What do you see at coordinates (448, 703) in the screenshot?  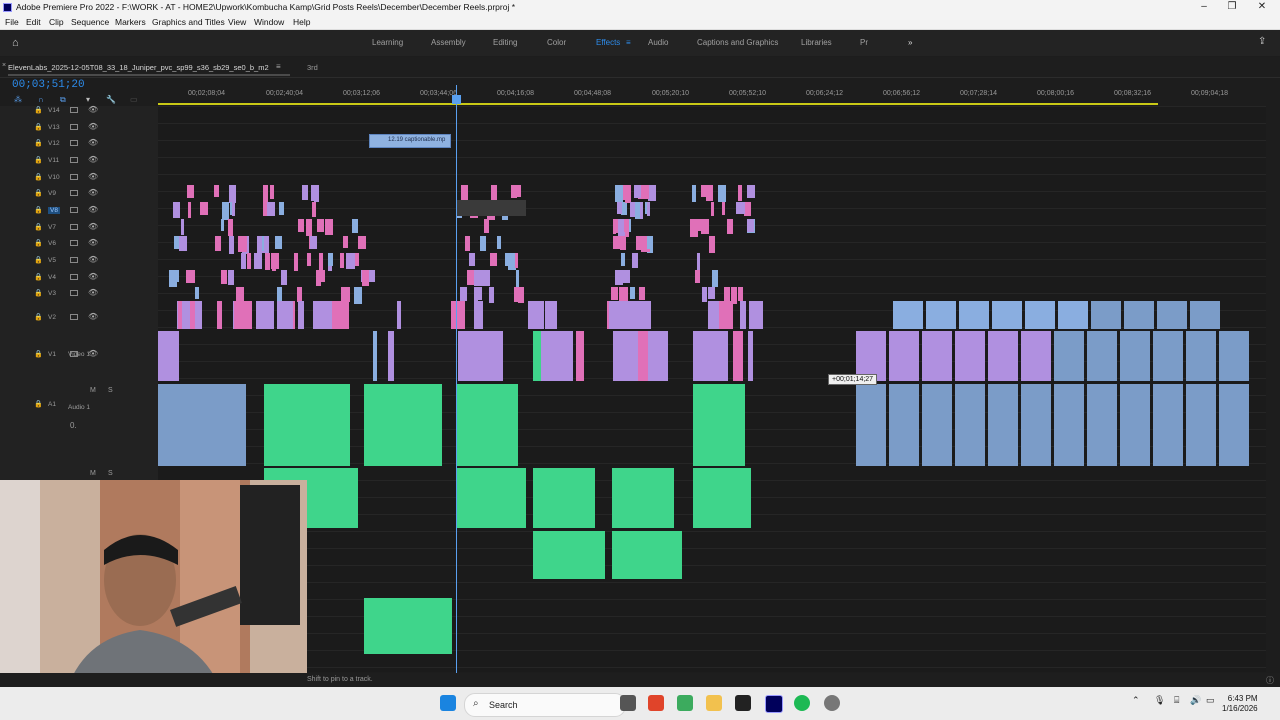 I see `windows-start-icon` at bounding box center [448, 703].